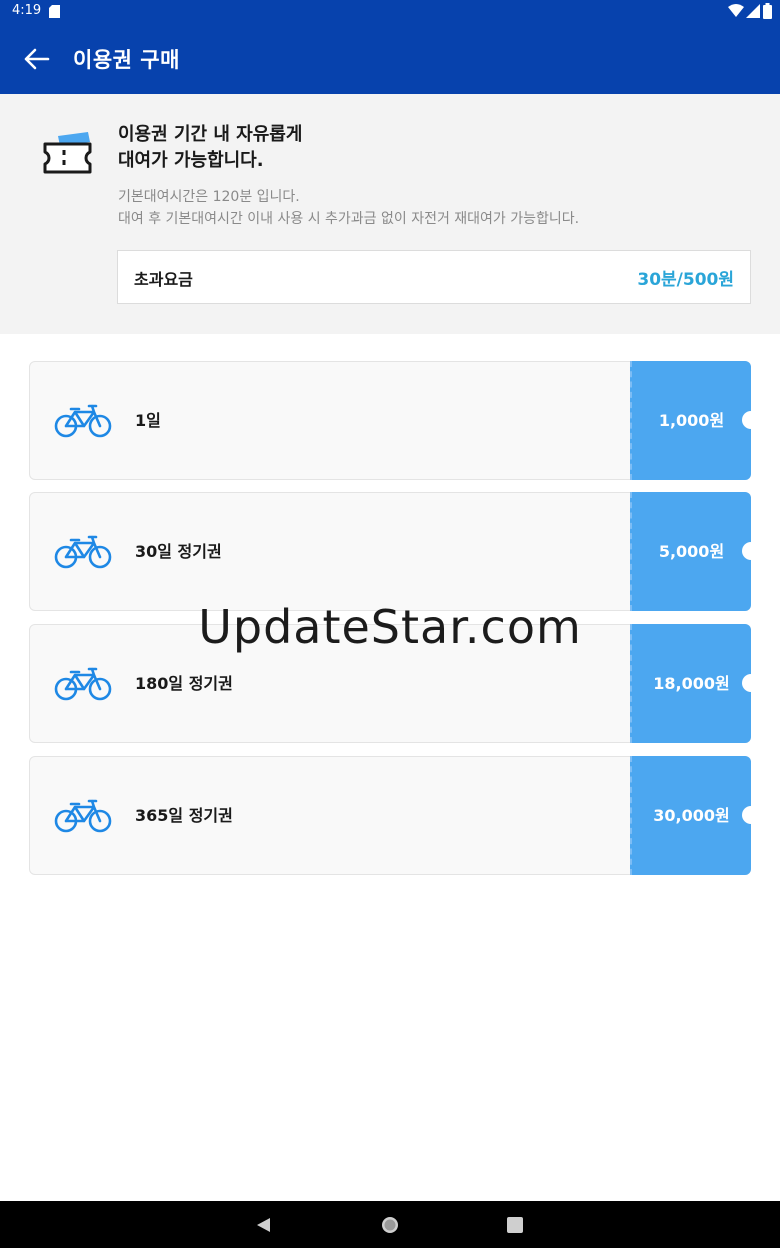  Describe the element at coordinates (163, 279) in the screenshot. I see `overtime-fee-label: 초과요금` at that location.